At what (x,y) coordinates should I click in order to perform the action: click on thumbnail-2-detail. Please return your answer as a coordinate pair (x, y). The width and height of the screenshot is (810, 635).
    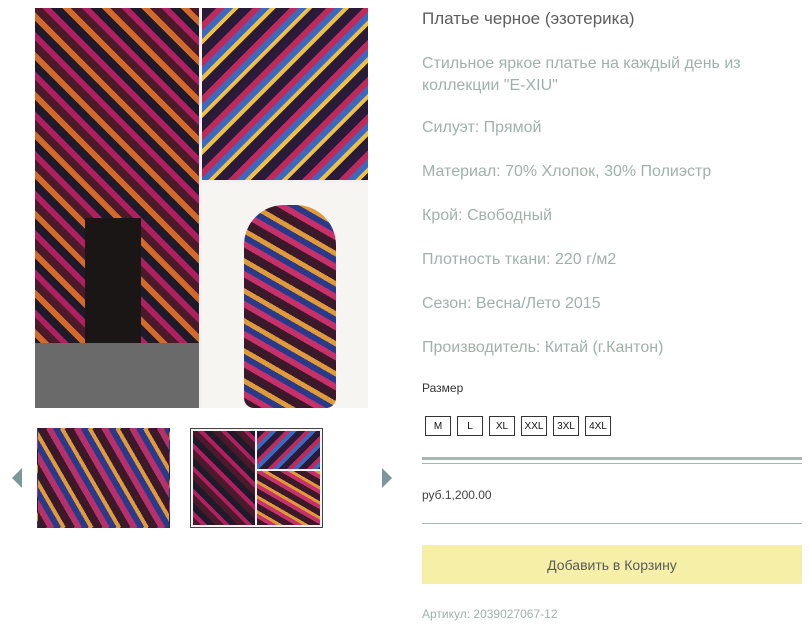
    Looking at the image, I should click on (288, 450).